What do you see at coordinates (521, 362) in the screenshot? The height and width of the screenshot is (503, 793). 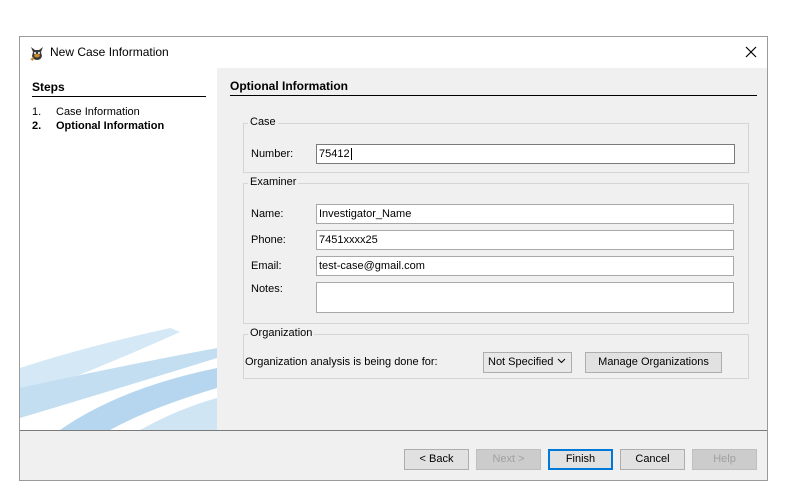 I see `organization-selected-value: Not Specified` at bounding box center [521, 362].